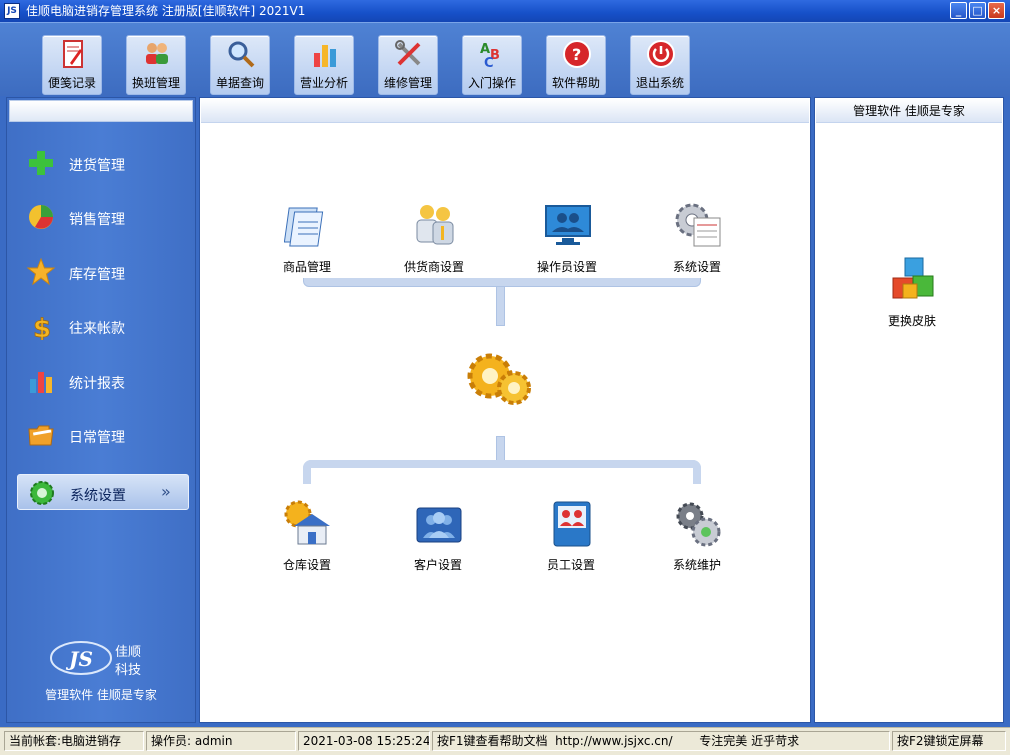 The width and height of the screenshot is (1010, 755). What do you see at coordinates (307, 522) in the screenshot?
I see `warehouse-icon` at bounding box center [307, 522].